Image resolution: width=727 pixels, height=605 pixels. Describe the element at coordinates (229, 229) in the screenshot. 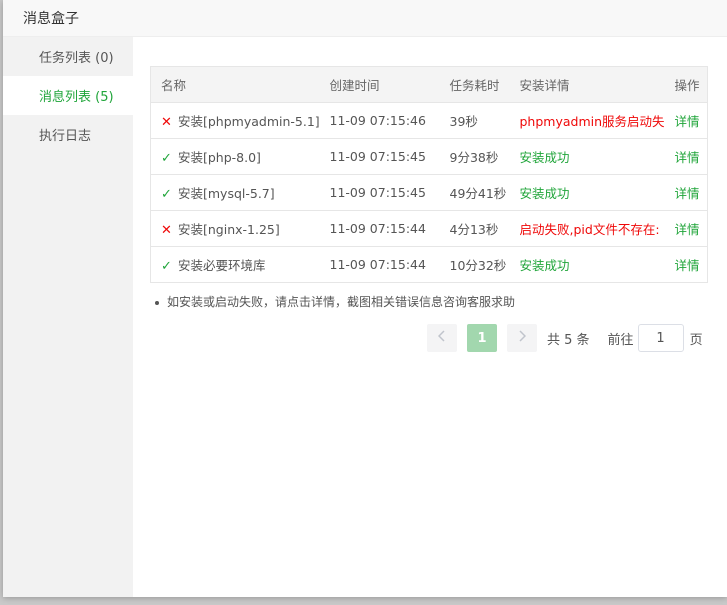

I see `task-name: 安装[nginx-1.25]` at that location.